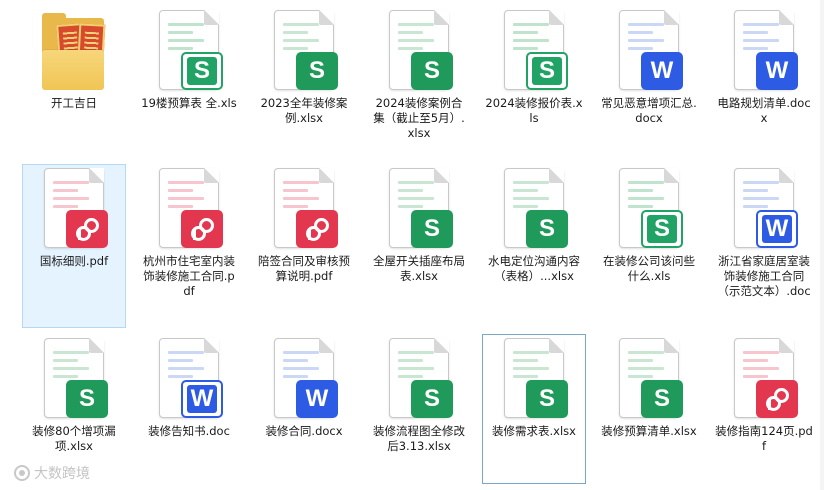  I want to click on file-name-label: 装修80个增项漏项.xlsx, so click(74, 438).